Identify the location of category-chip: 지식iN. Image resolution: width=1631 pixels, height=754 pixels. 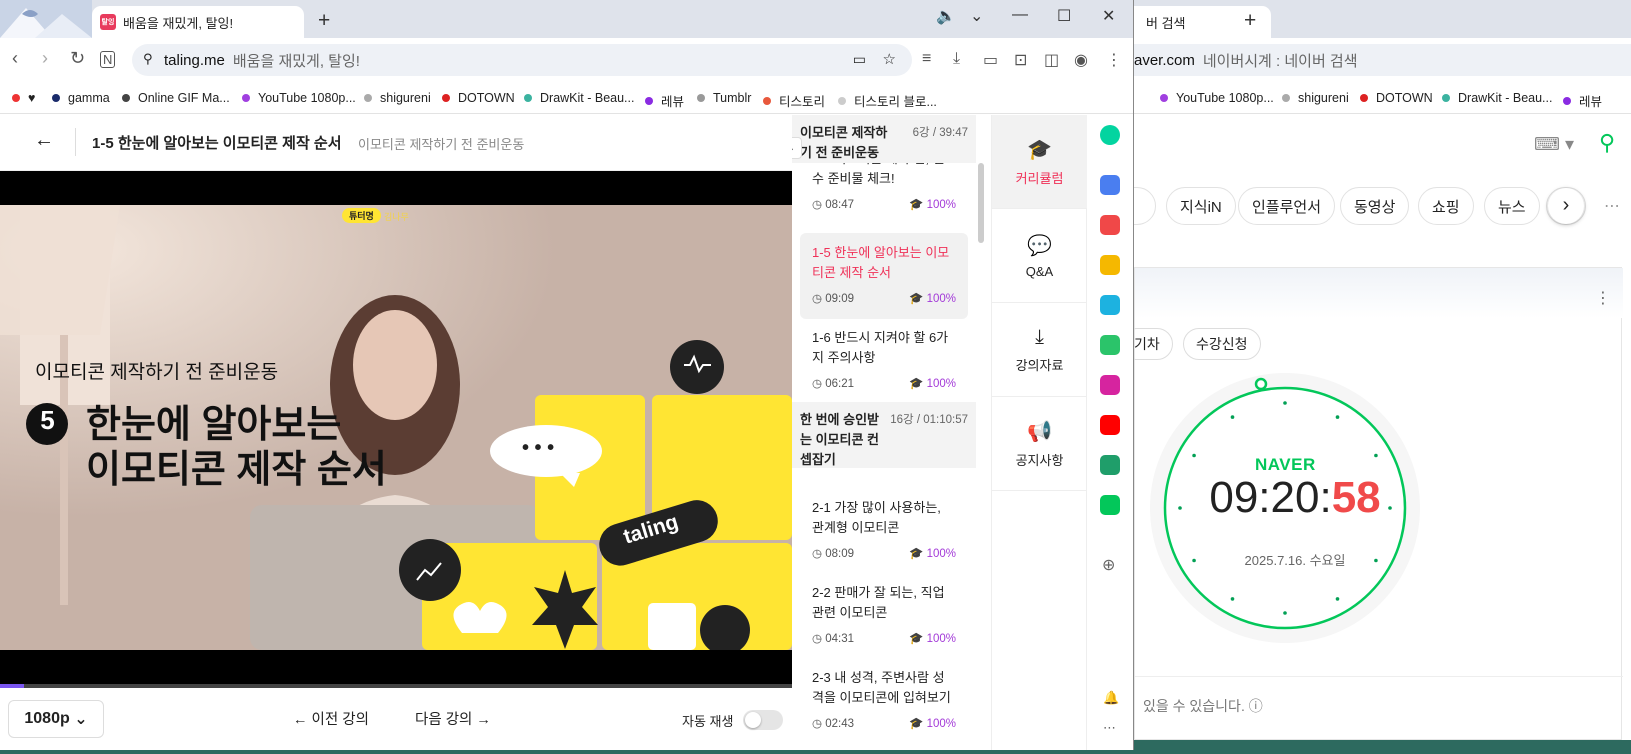
(1201, 206).